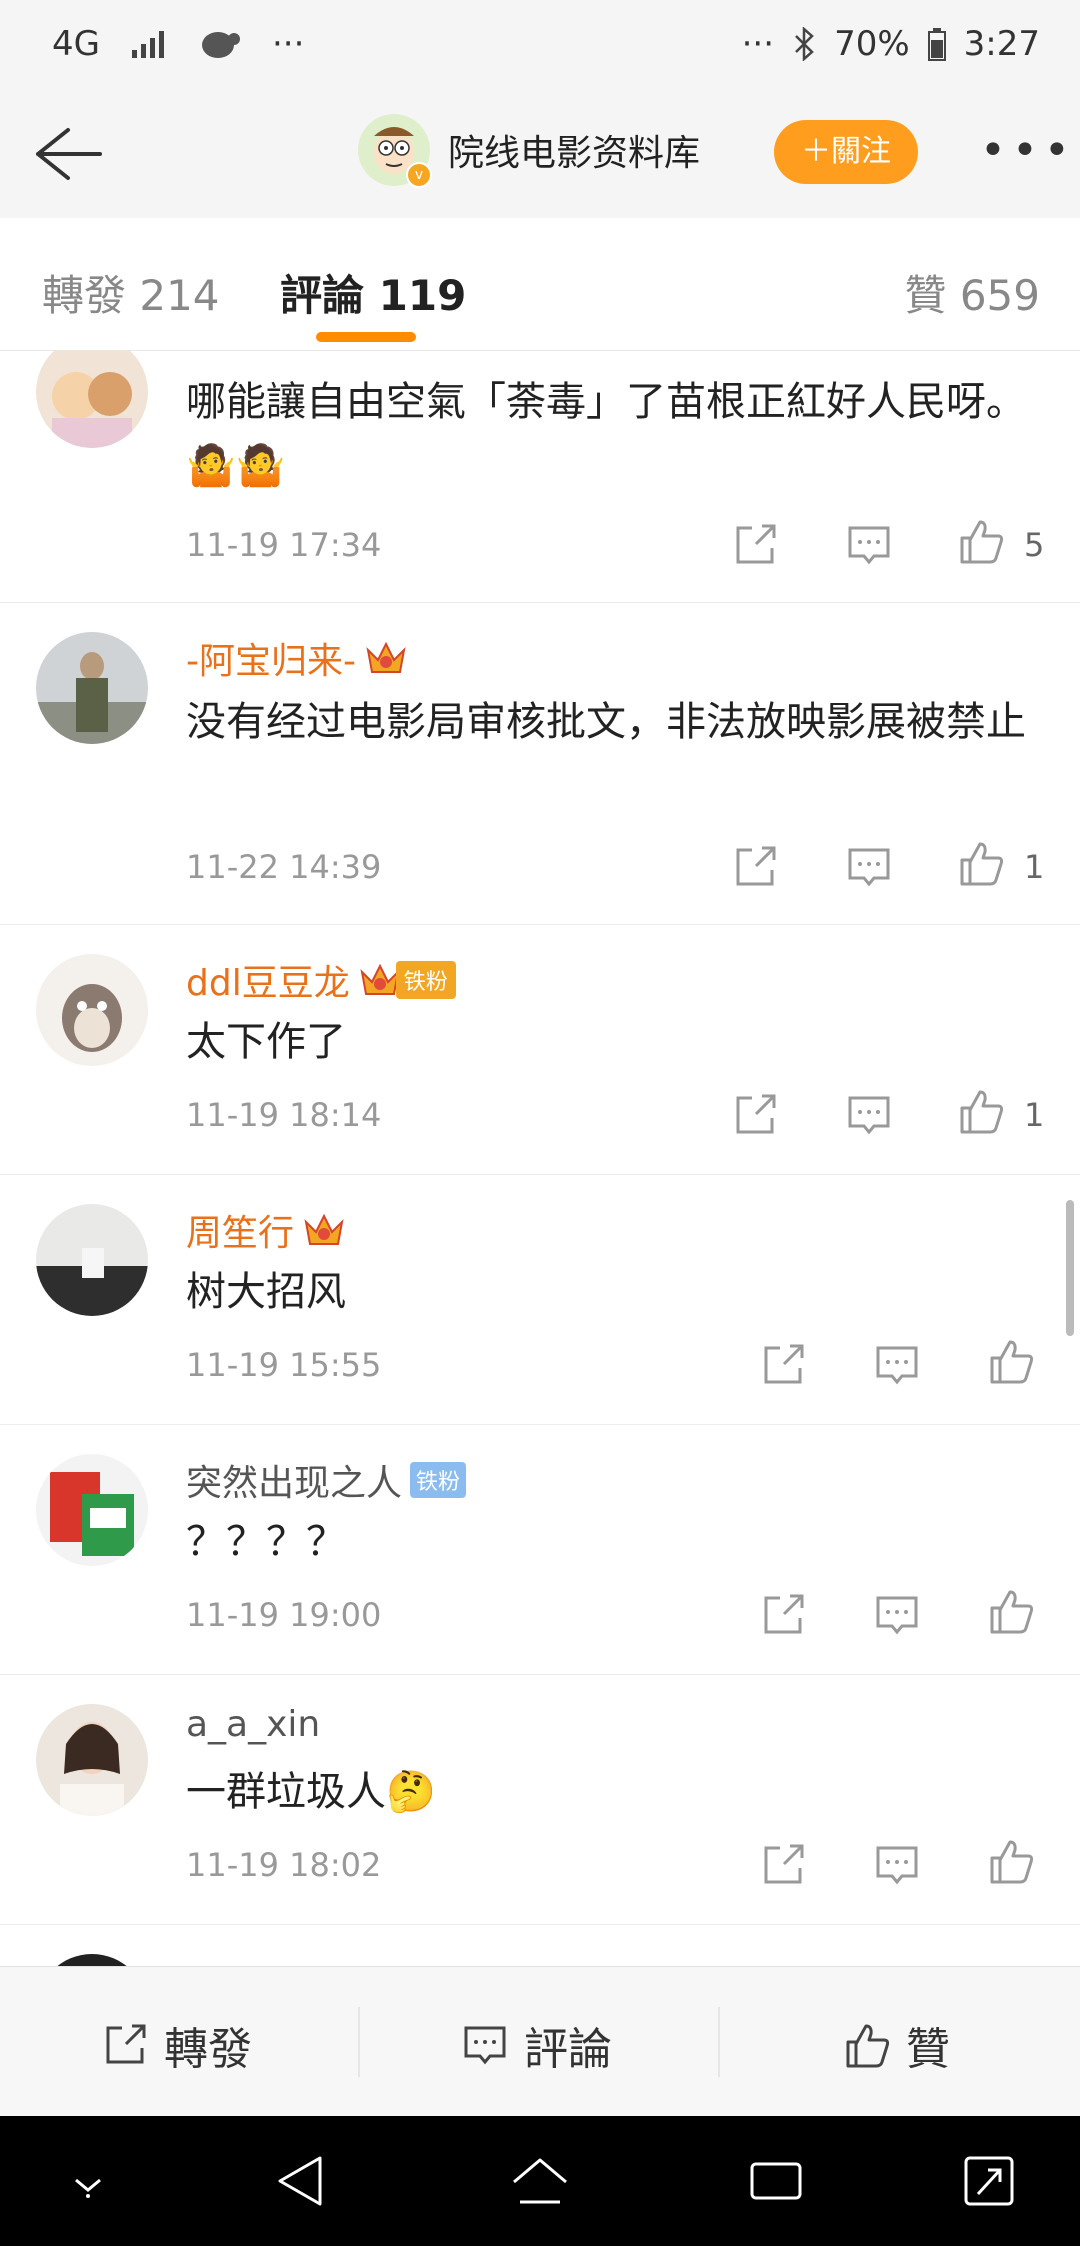 The width and height of the screenshot is (1080, 2246). I want to click on active-tab-indicator, so click(366, 337).